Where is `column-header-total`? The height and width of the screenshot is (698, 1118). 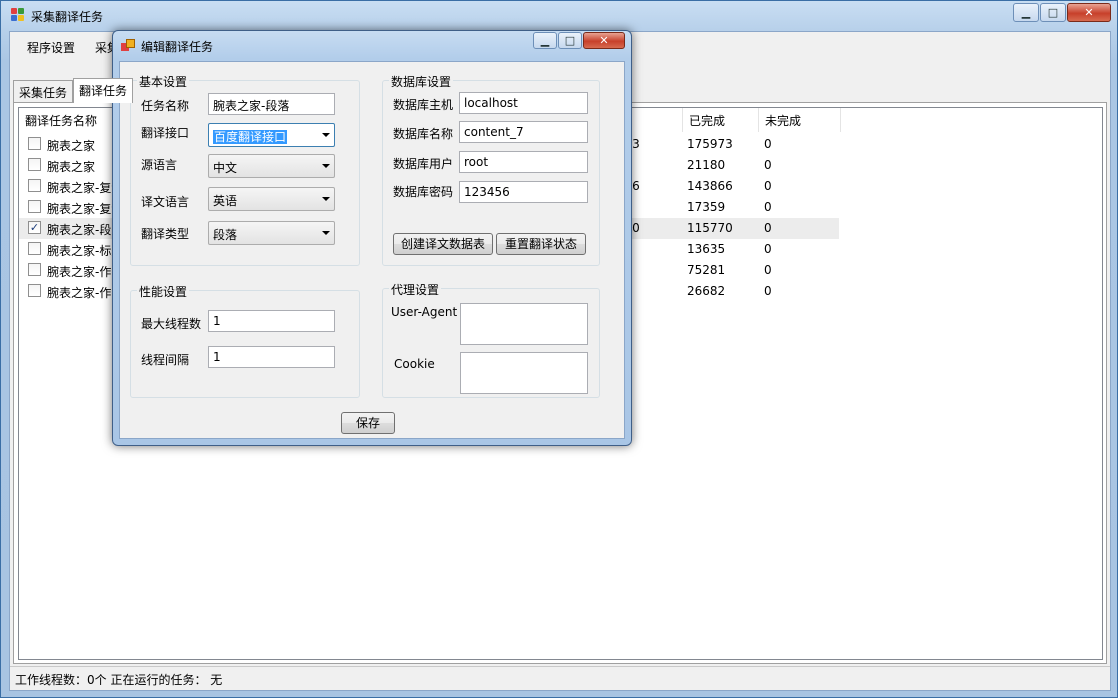
column-header-total is located at coordinates (656, 120).